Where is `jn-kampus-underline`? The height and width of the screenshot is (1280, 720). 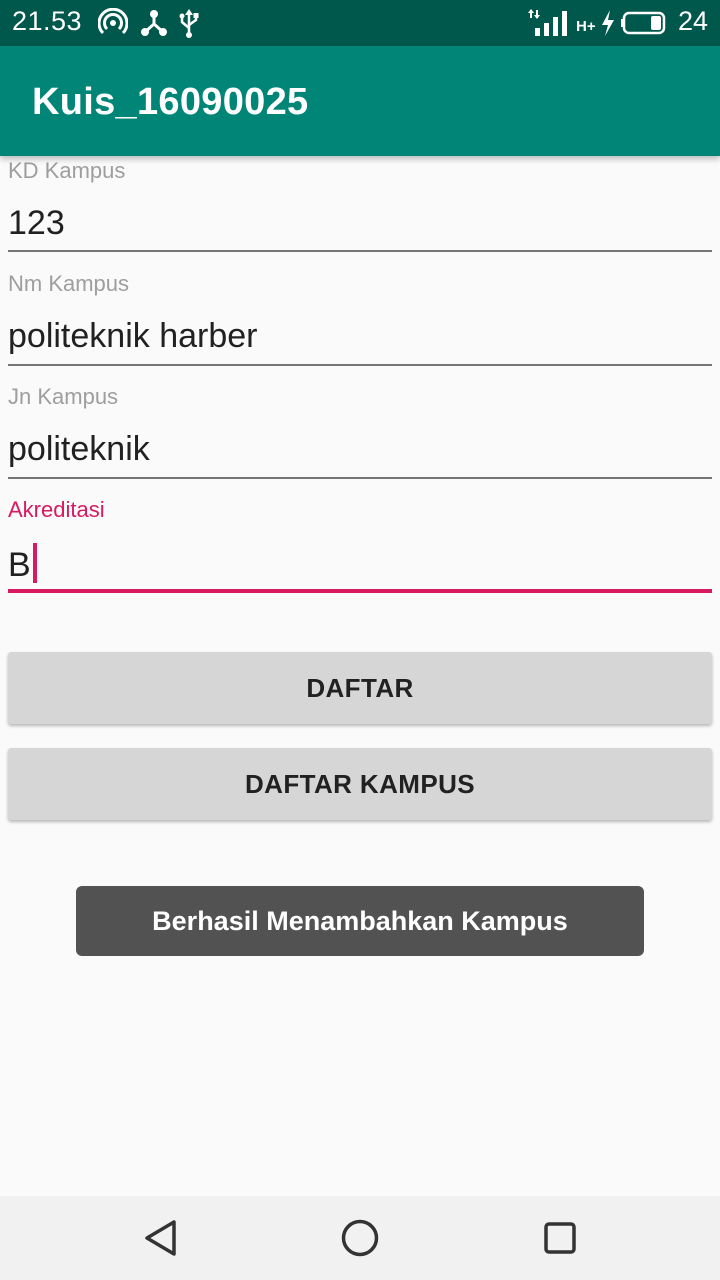
jn-kampus-underline is located at coordinates (360, 478).